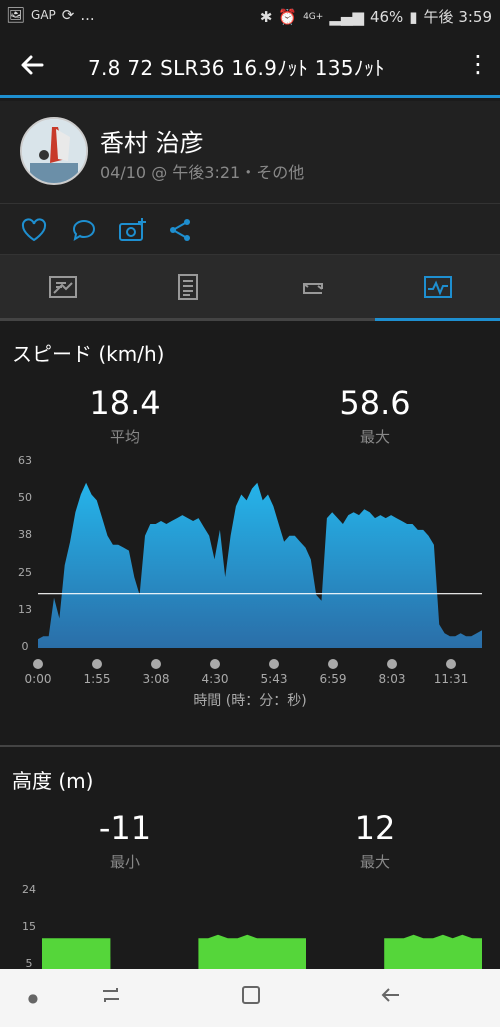 Image resolution: width=500 pixels, height=1027 pixels. Describe the element at coordinates (53, 781) in the screenshot. I see `altitude-title: 高度 (m)` at that location.